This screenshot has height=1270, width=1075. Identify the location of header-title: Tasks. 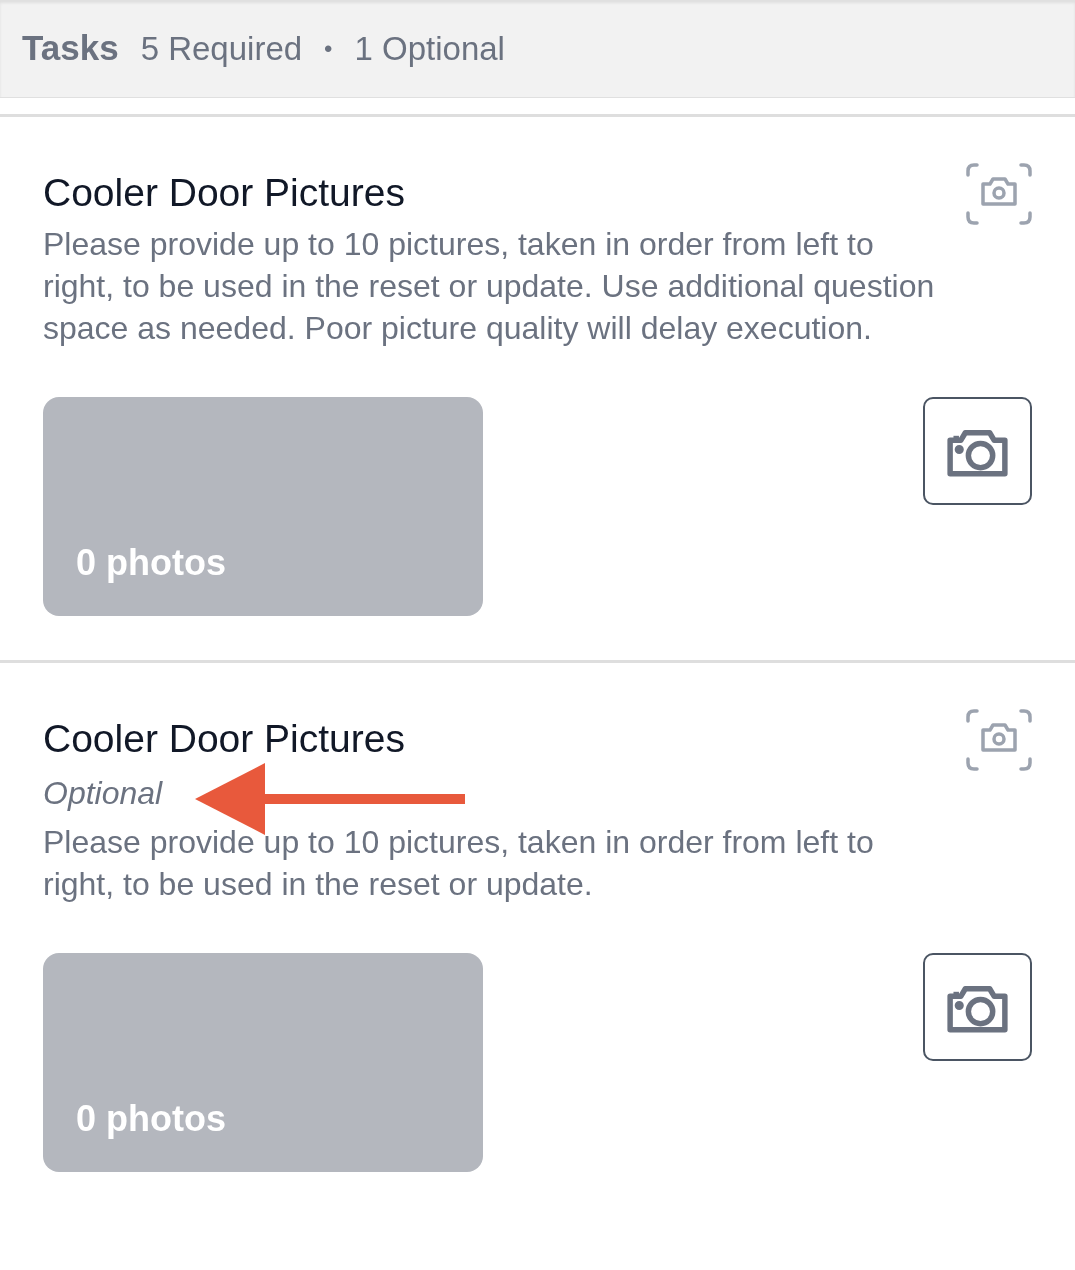
(70, 48).